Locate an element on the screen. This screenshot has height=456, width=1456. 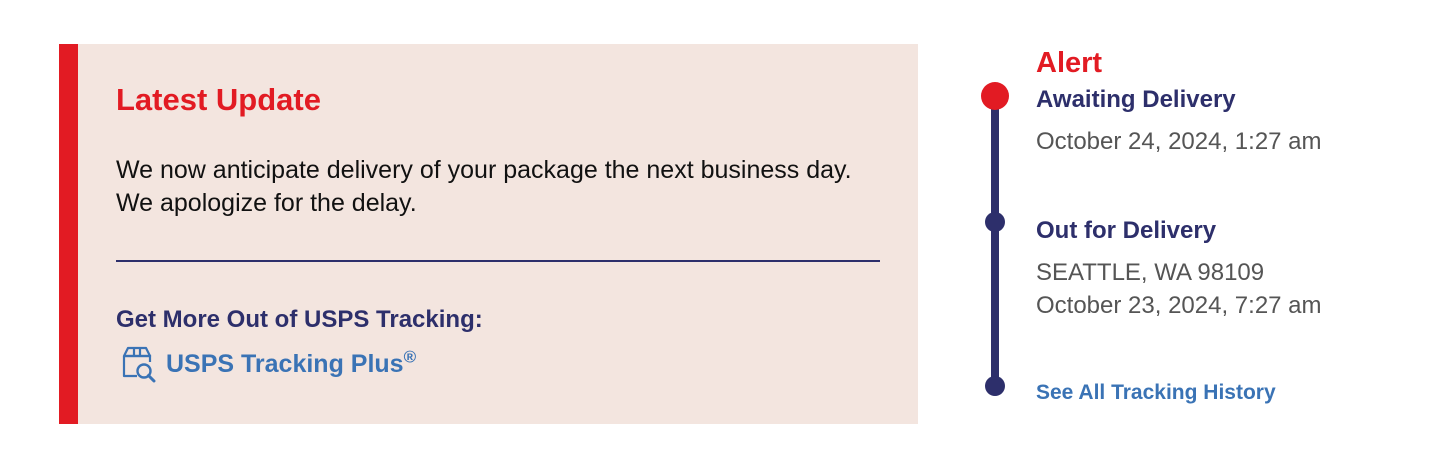
timeline-end-dot is located at coordinates (995, 386).